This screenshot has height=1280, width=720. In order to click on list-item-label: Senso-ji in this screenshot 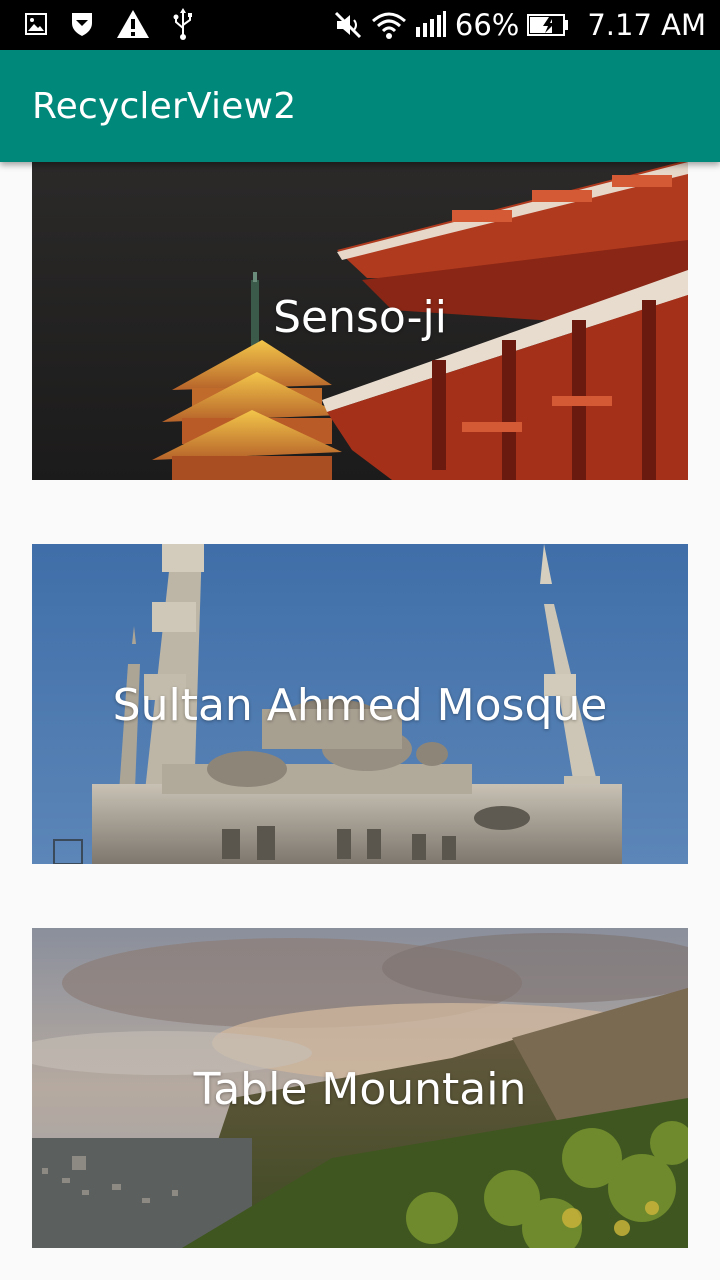, I will do `click(360, 317)`.